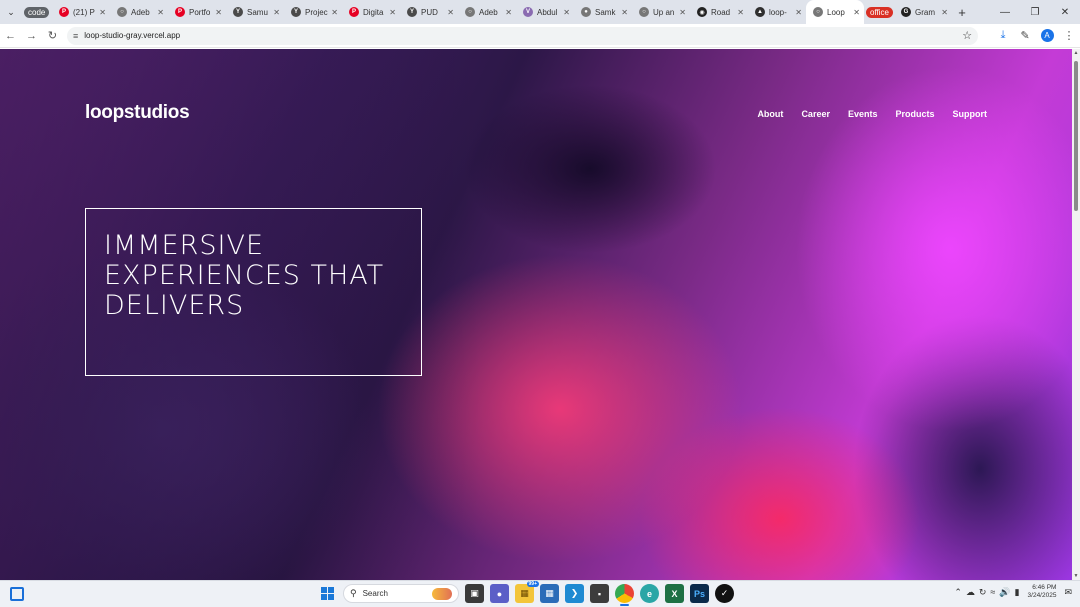  Describe the element at coordinates (1044, 587) in the screenshot. I see `clock-time: 6:46 PM` at that location.